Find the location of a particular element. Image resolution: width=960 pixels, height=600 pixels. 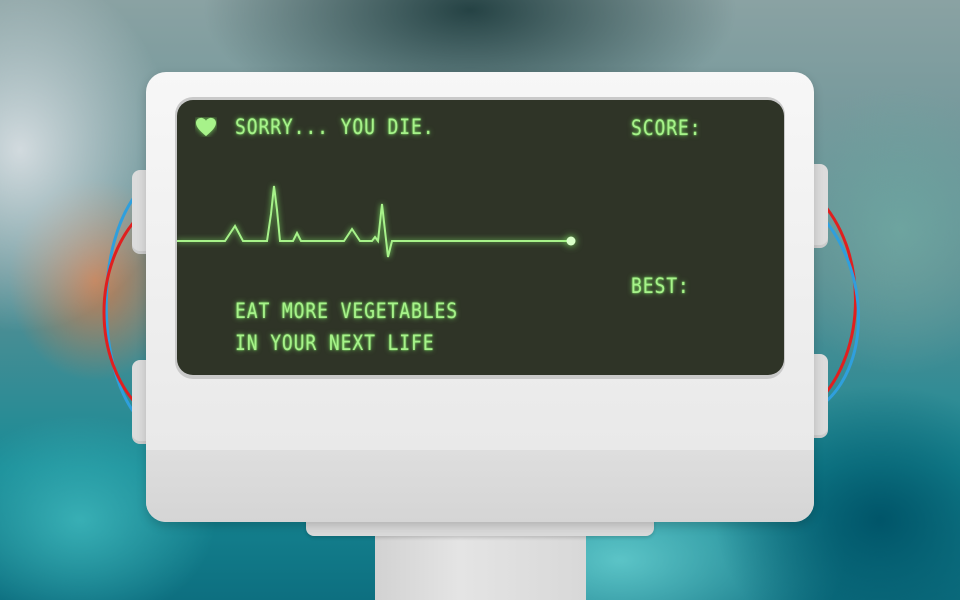

monitor-stand-pole is located at coordinates (480, 562).